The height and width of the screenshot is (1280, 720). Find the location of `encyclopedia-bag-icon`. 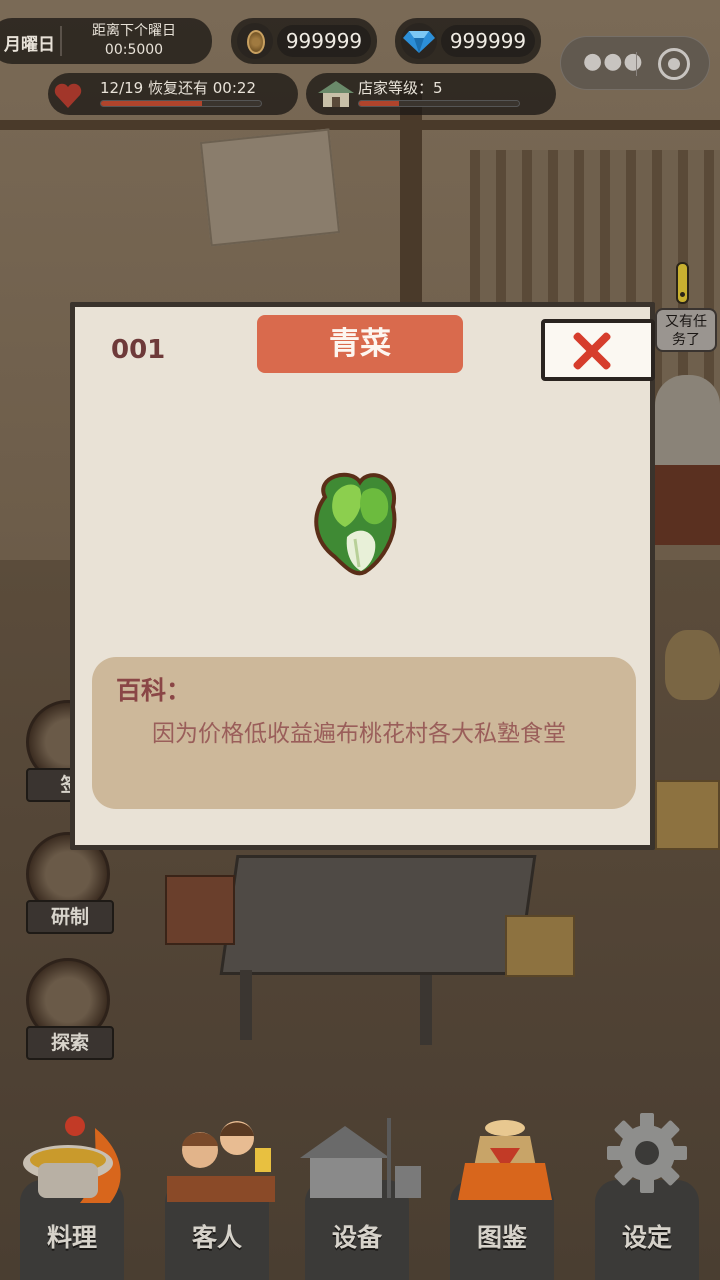

encyclopedia-bag-icon is located at coordinates (505, 1160).